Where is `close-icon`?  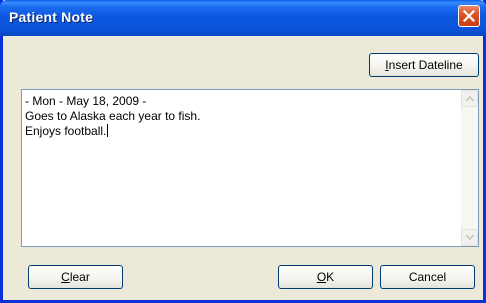 close-icon is located at coordinates (469, 16).